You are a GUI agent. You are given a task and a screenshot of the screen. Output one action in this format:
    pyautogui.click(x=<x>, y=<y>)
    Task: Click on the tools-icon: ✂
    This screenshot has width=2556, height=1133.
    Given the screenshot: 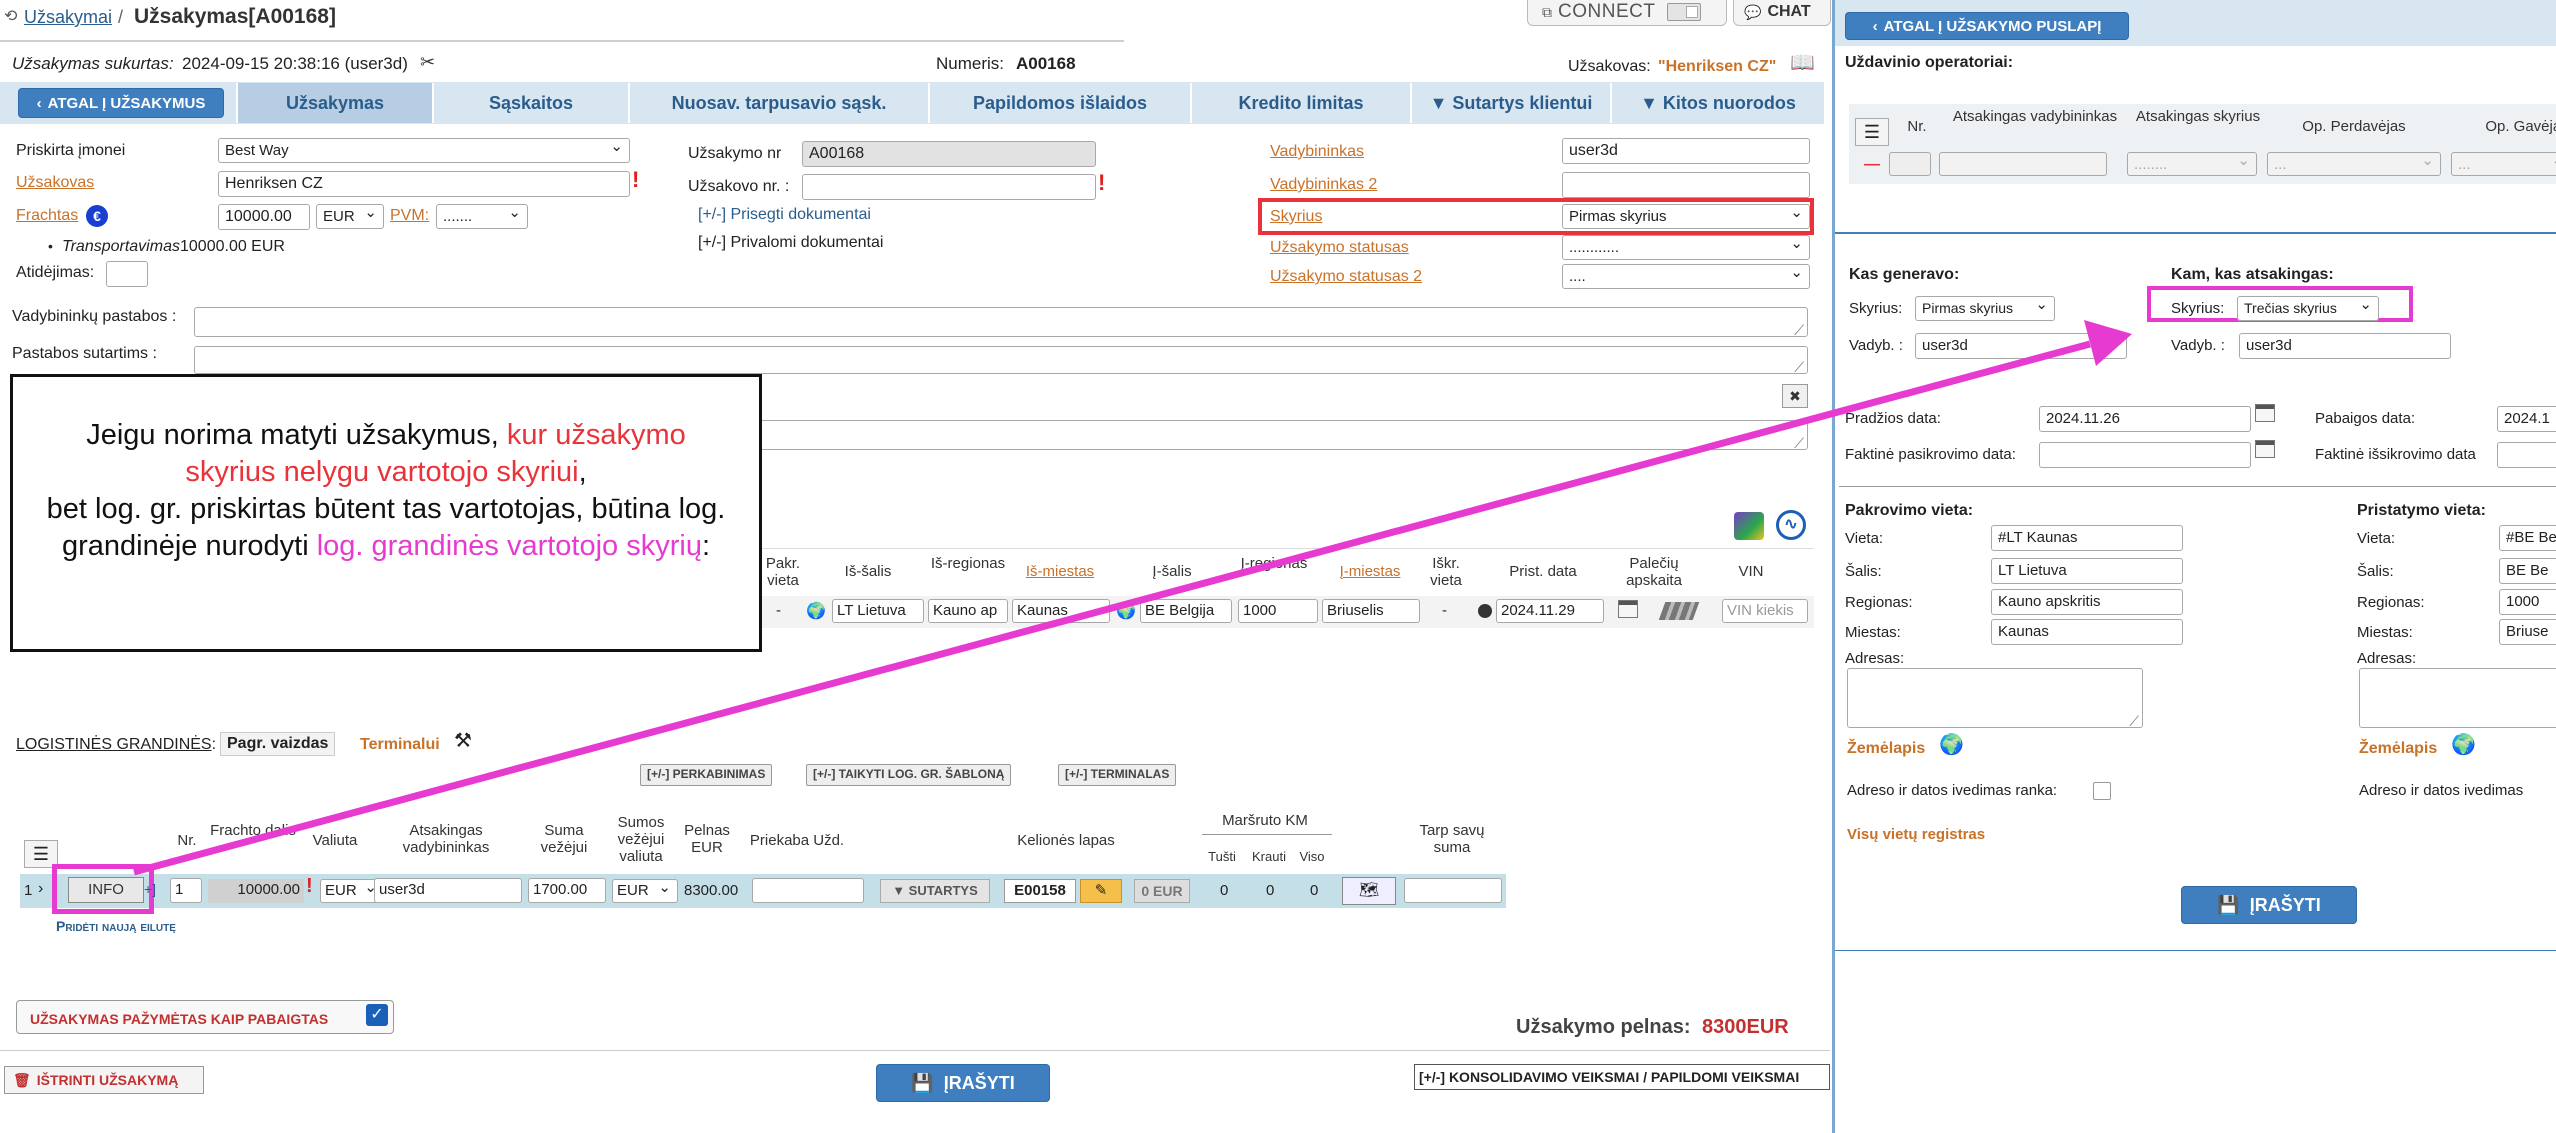 What is the action you would take?
    pyautogui.click(x=427, y=62)
    